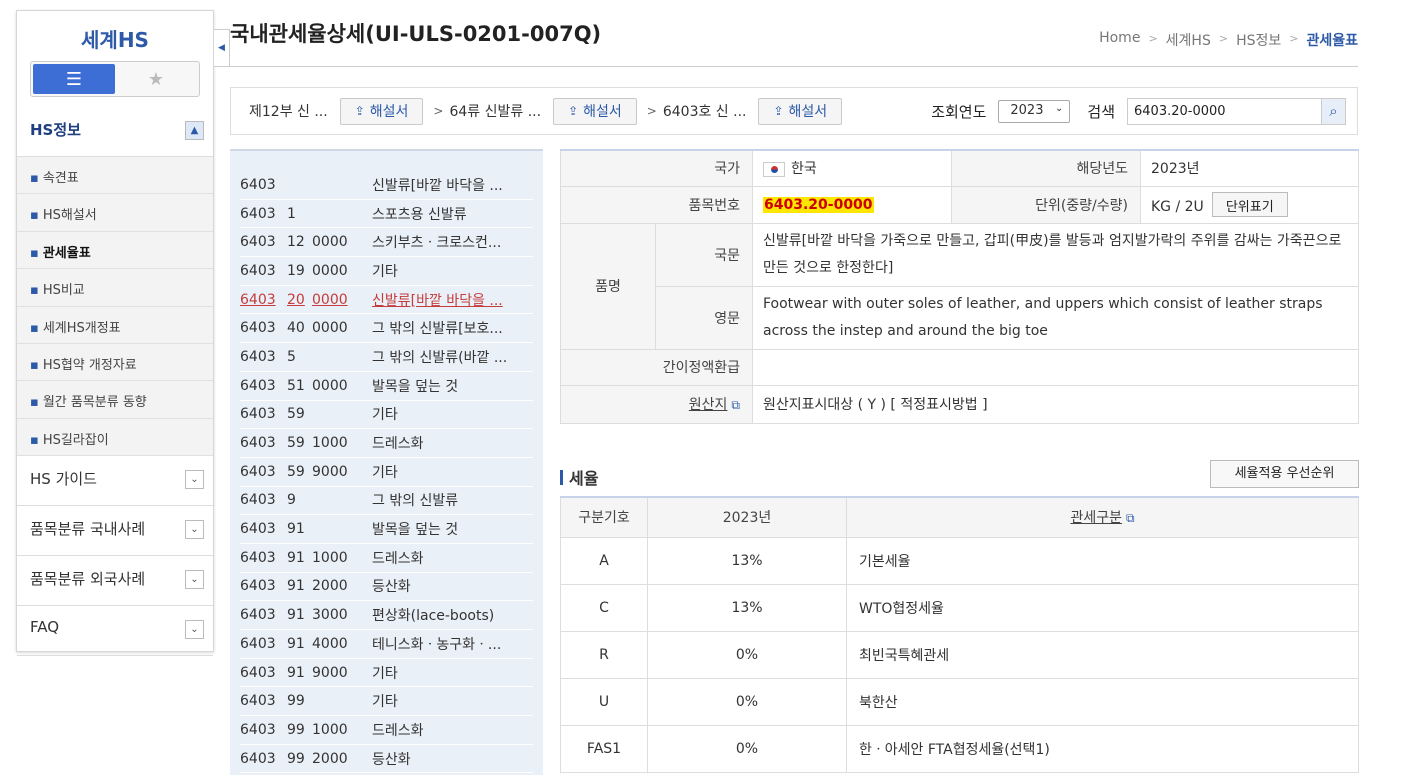 This screenshot has width=1420, height=775. I want to click on code-row: 6403 59 1000 드레스화, so click(386, 443).